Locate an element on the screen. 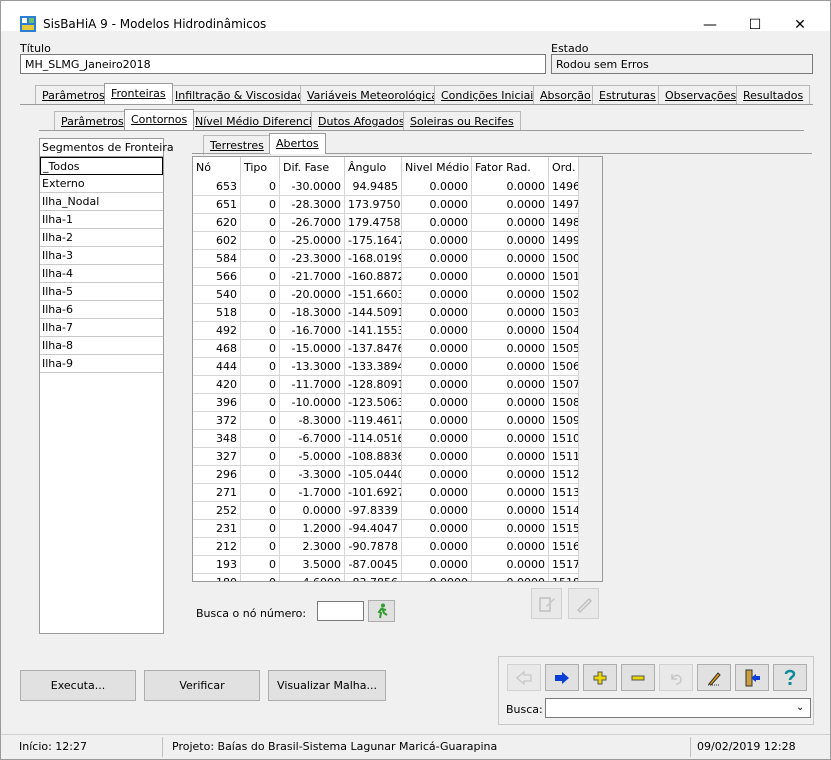 The width and height of the screenshot is (831, 760). table-cell: -175.1647 is located at coordinates (373, 241).